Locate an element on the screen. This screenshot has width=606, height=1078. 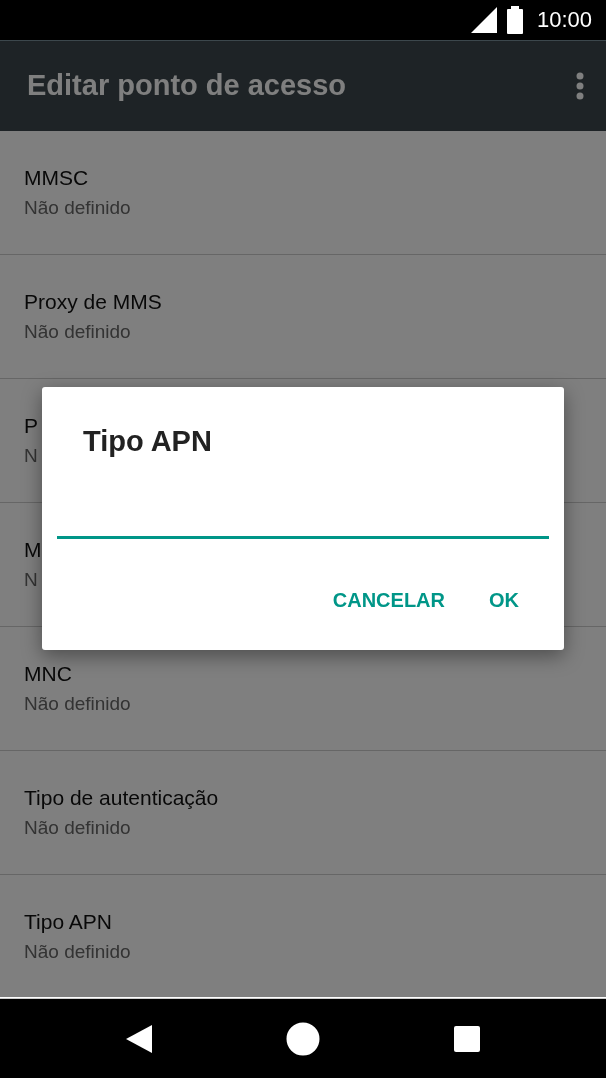
battery-icon is located at coordinates (514, 19).